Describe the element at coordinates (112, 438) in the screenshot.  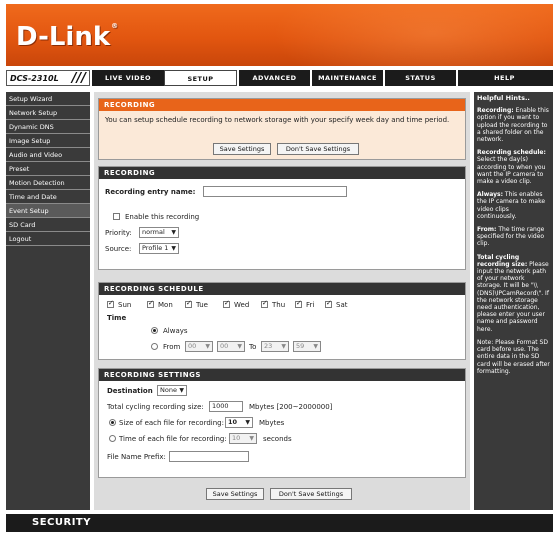
I see `time-each-file-radio` at that location.